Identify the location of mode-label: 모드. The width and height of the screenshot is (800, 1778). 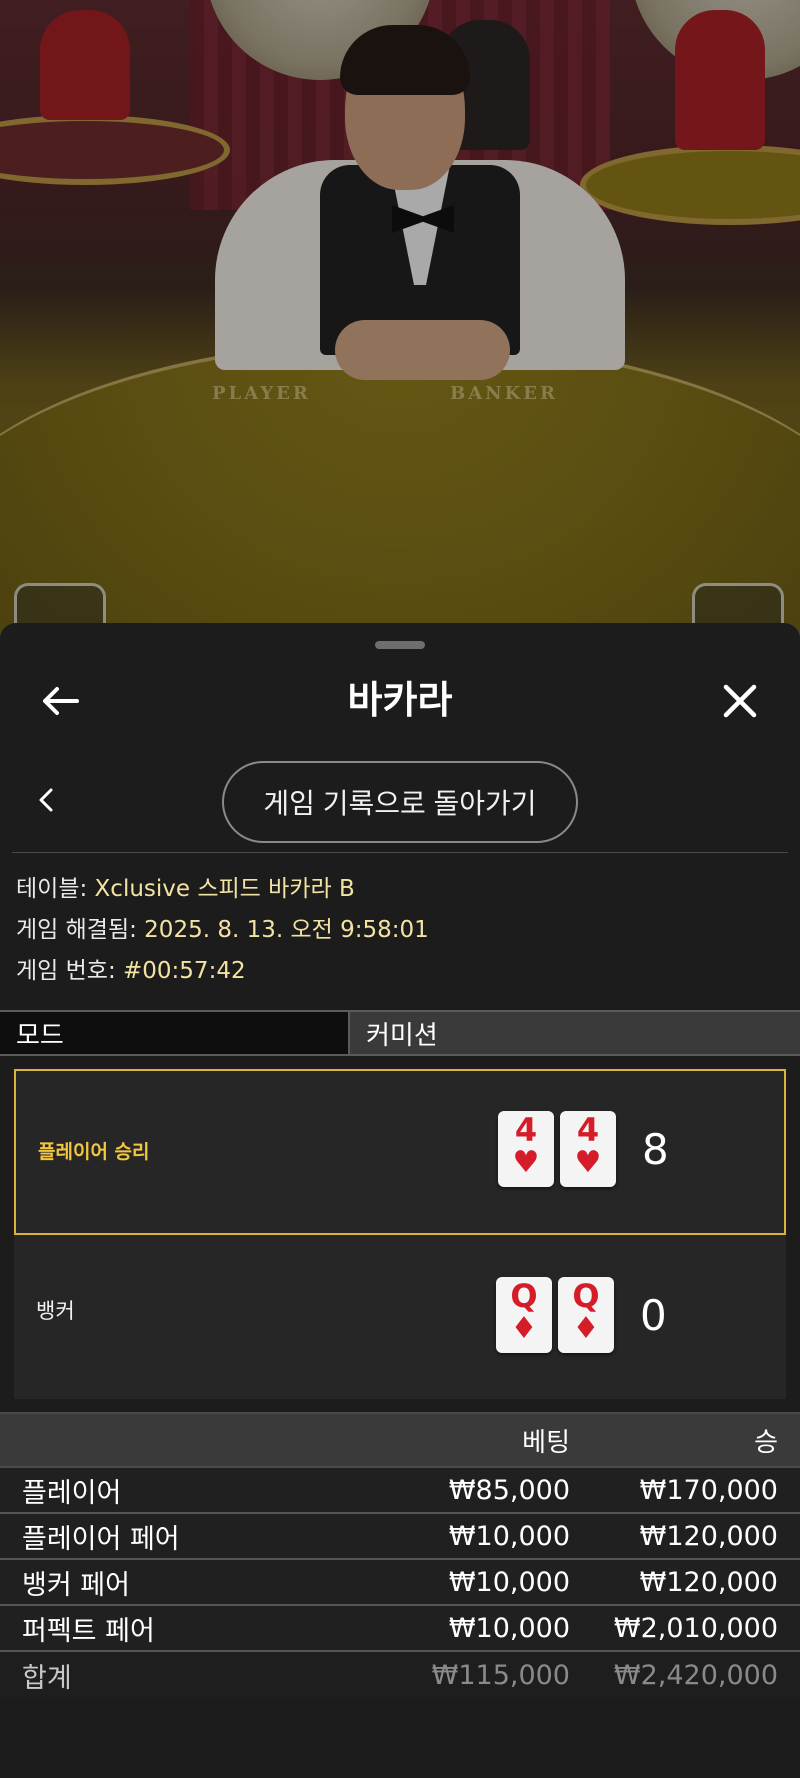
(174, 1033).